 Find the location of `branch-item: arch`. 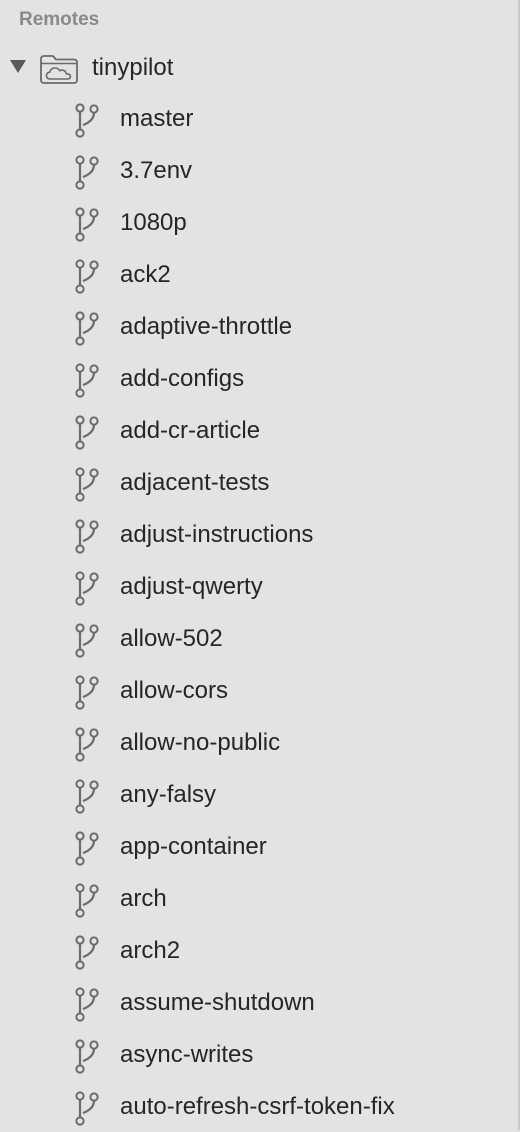

branch-item: arch is located at coordinates (250, 898).